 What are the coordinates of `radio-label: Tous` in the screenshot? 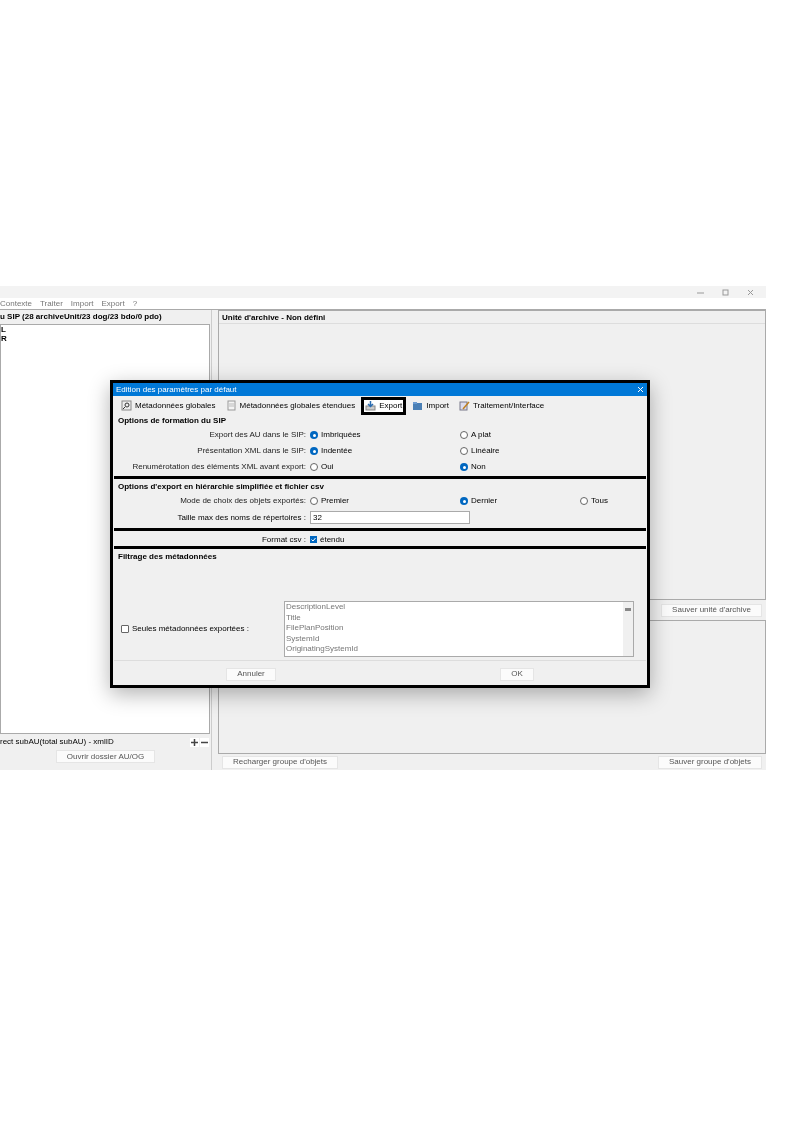 It's located at (599, 501).